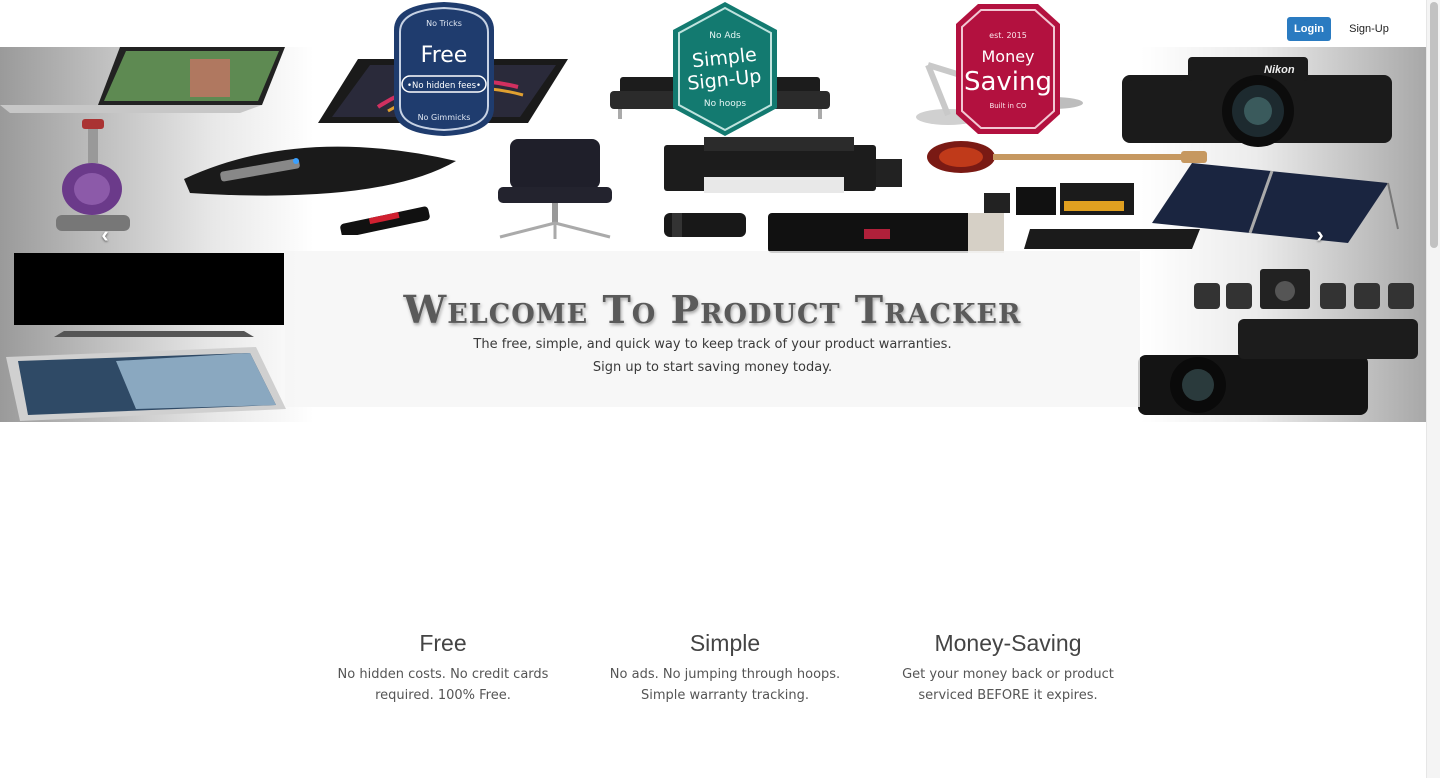  Describe the element at coordinates (1008, 643) in the screenshot. I see `feature-title-money-saving: Money-Saving` at that location.